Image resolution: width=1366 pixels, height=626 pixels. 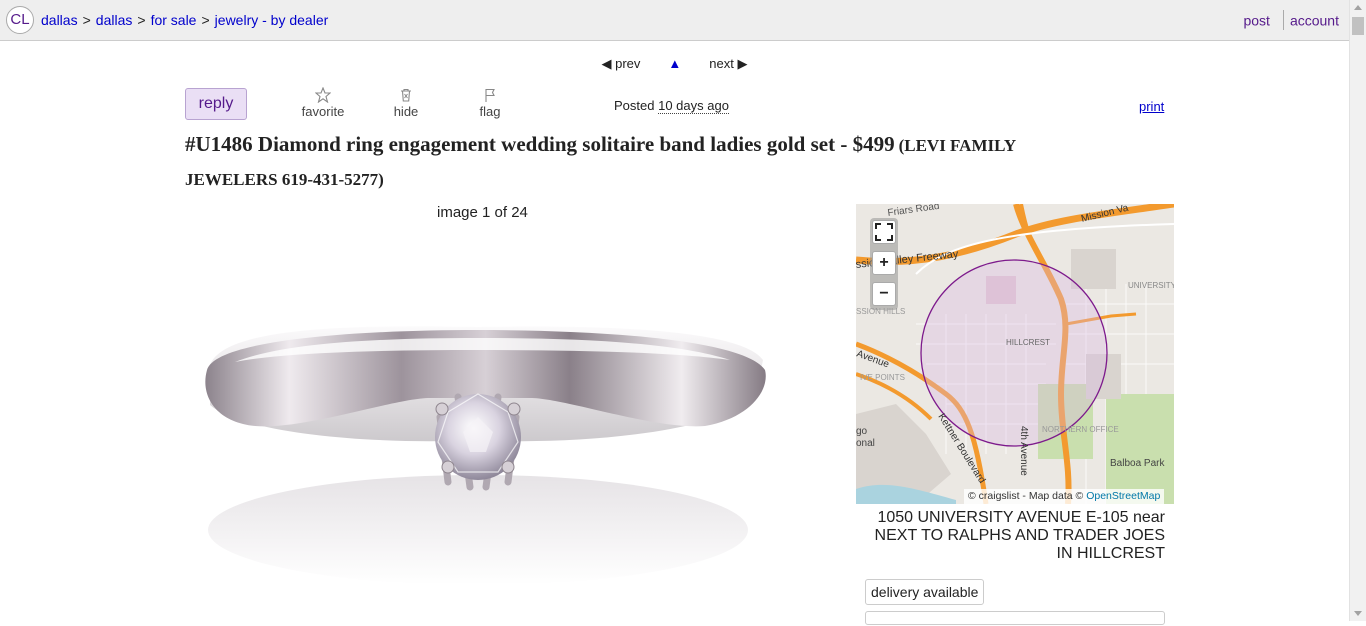 What do you see at coordinates (1358, 26) in the screenshot?
I see `scrollbar-thumb` at bounding box center [1358, 26].